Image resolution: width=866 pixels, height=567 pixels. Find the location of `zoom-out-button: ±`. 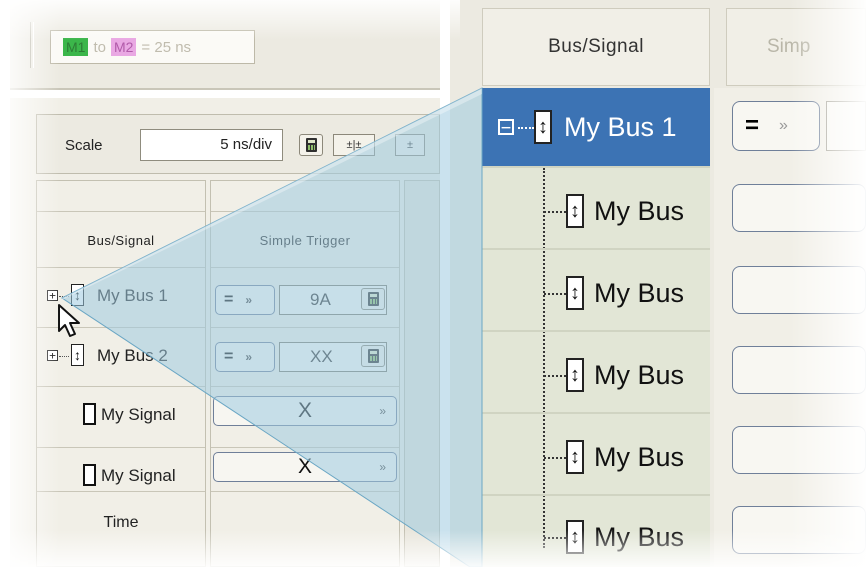

zoom-out-button: ± is located at coordinates (410, 145).